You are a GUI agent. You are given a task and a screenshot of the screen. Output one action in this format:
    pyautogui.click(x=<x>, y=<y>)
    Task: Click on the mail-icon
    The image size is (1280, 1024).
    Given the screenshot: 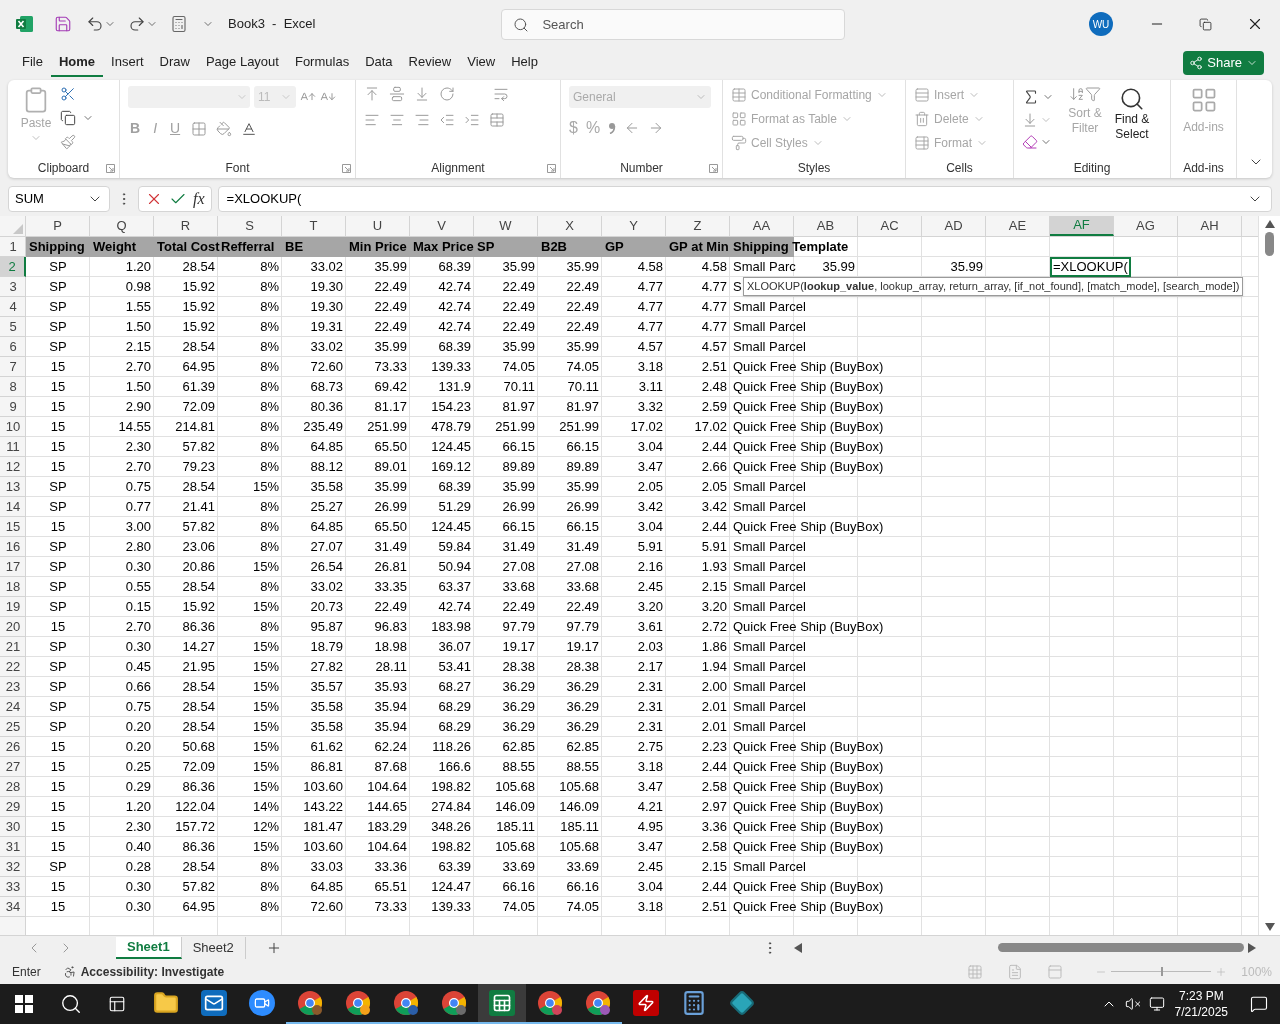 What is the action you would take?
    pyautogui.click(x=214, y=1003)
    